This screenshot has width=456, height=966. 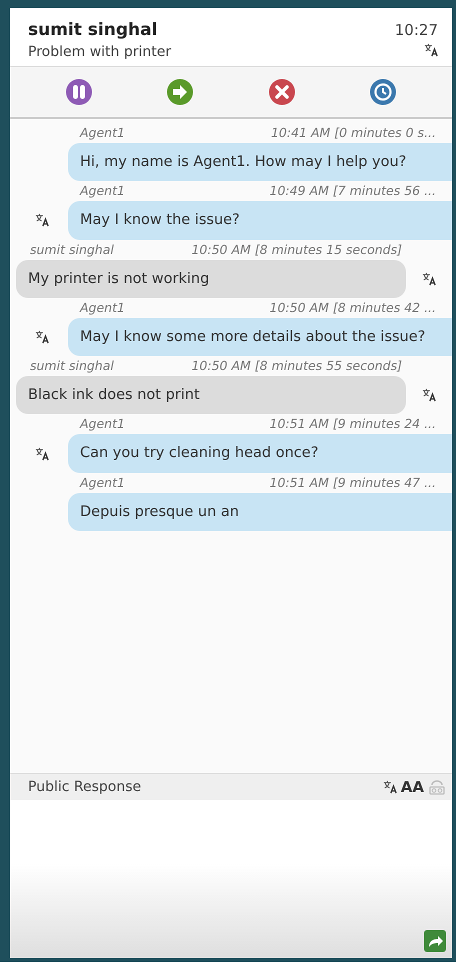 I want to click on message-bubble: May I know some more details about the issue?, so click(x=260, y=337).